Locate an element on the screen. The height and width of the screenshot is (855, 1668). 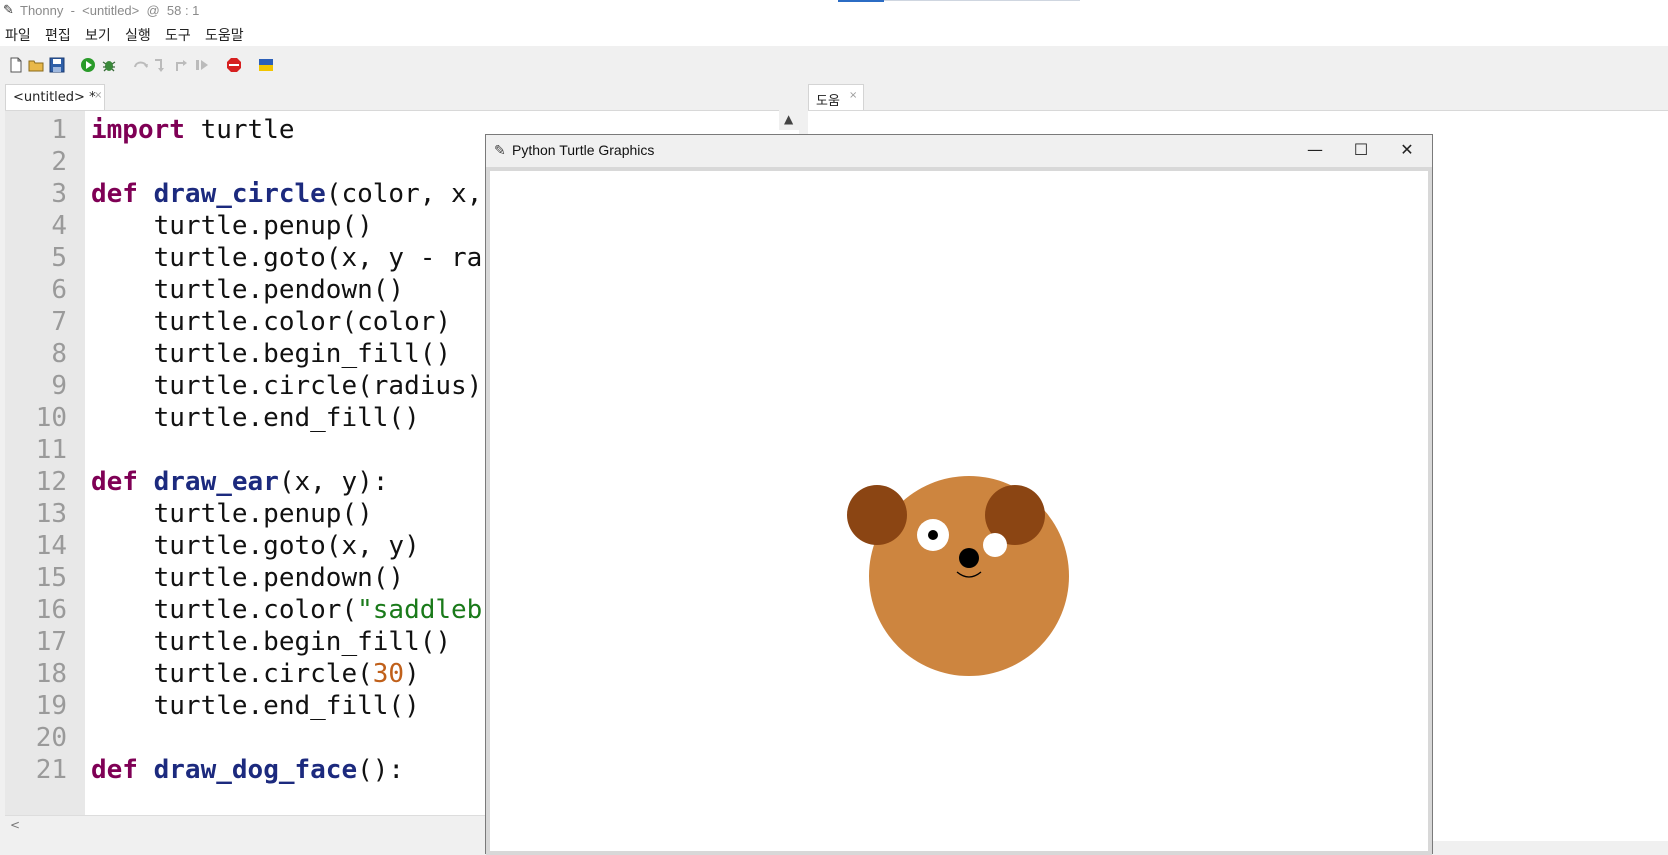
step-out-icon is located at coordinates (181, 65).